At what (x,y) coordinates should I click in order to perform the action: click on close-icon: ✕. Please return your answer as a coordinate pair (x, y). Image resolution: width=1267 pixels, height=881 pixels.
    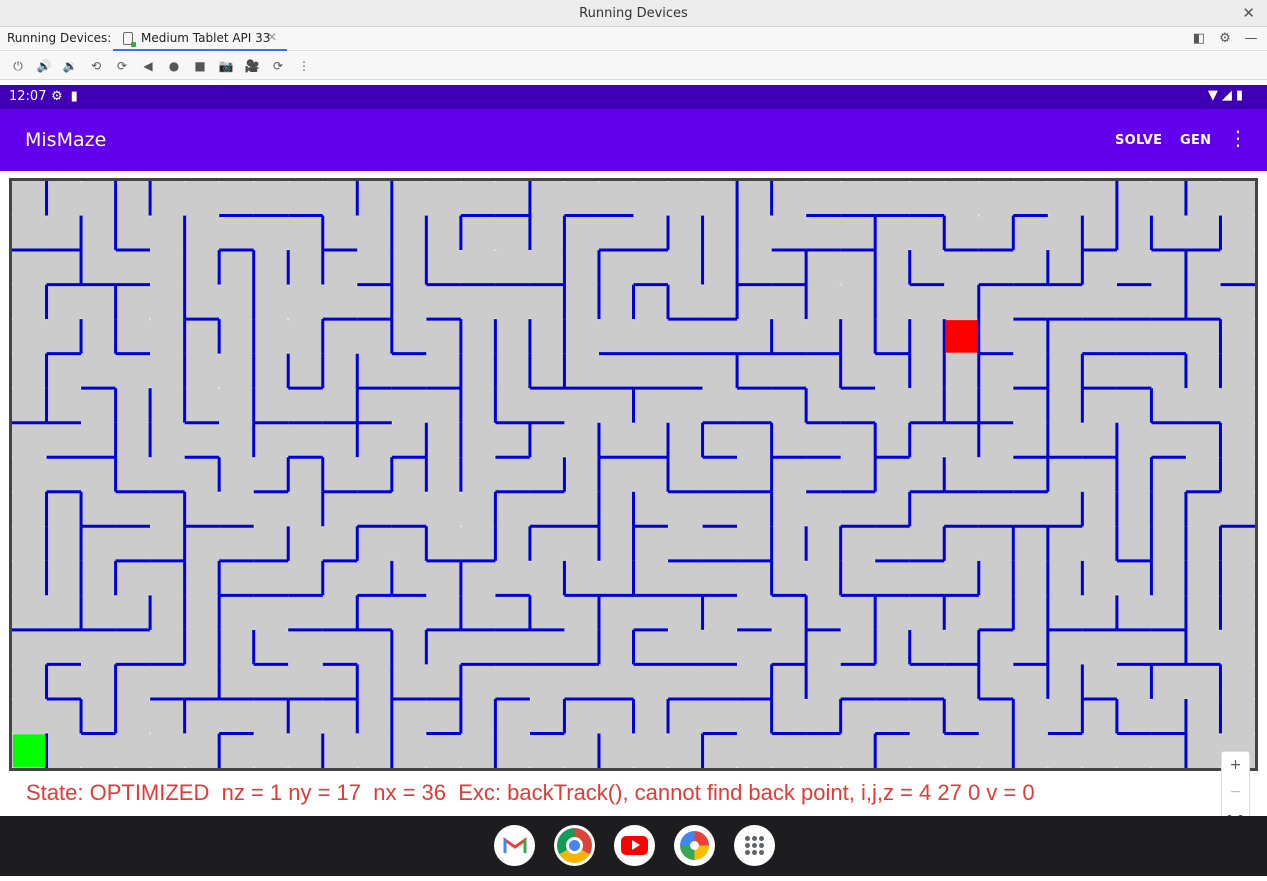
    Looking at the image, I should click on (1248, 13).